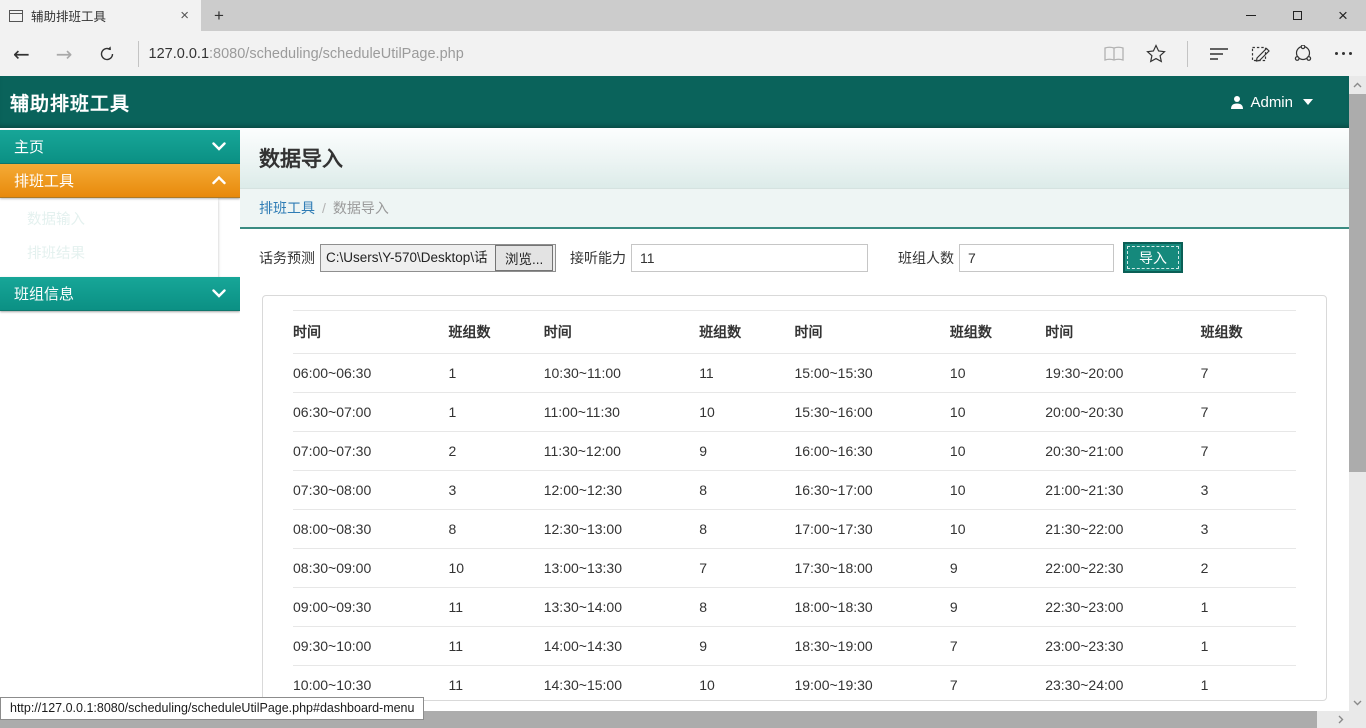 The image size is (1366, 728). What do you see at coordinates (749, 257) in the screenshot?
I see `capacity-input` at bounding box center [749, 257].